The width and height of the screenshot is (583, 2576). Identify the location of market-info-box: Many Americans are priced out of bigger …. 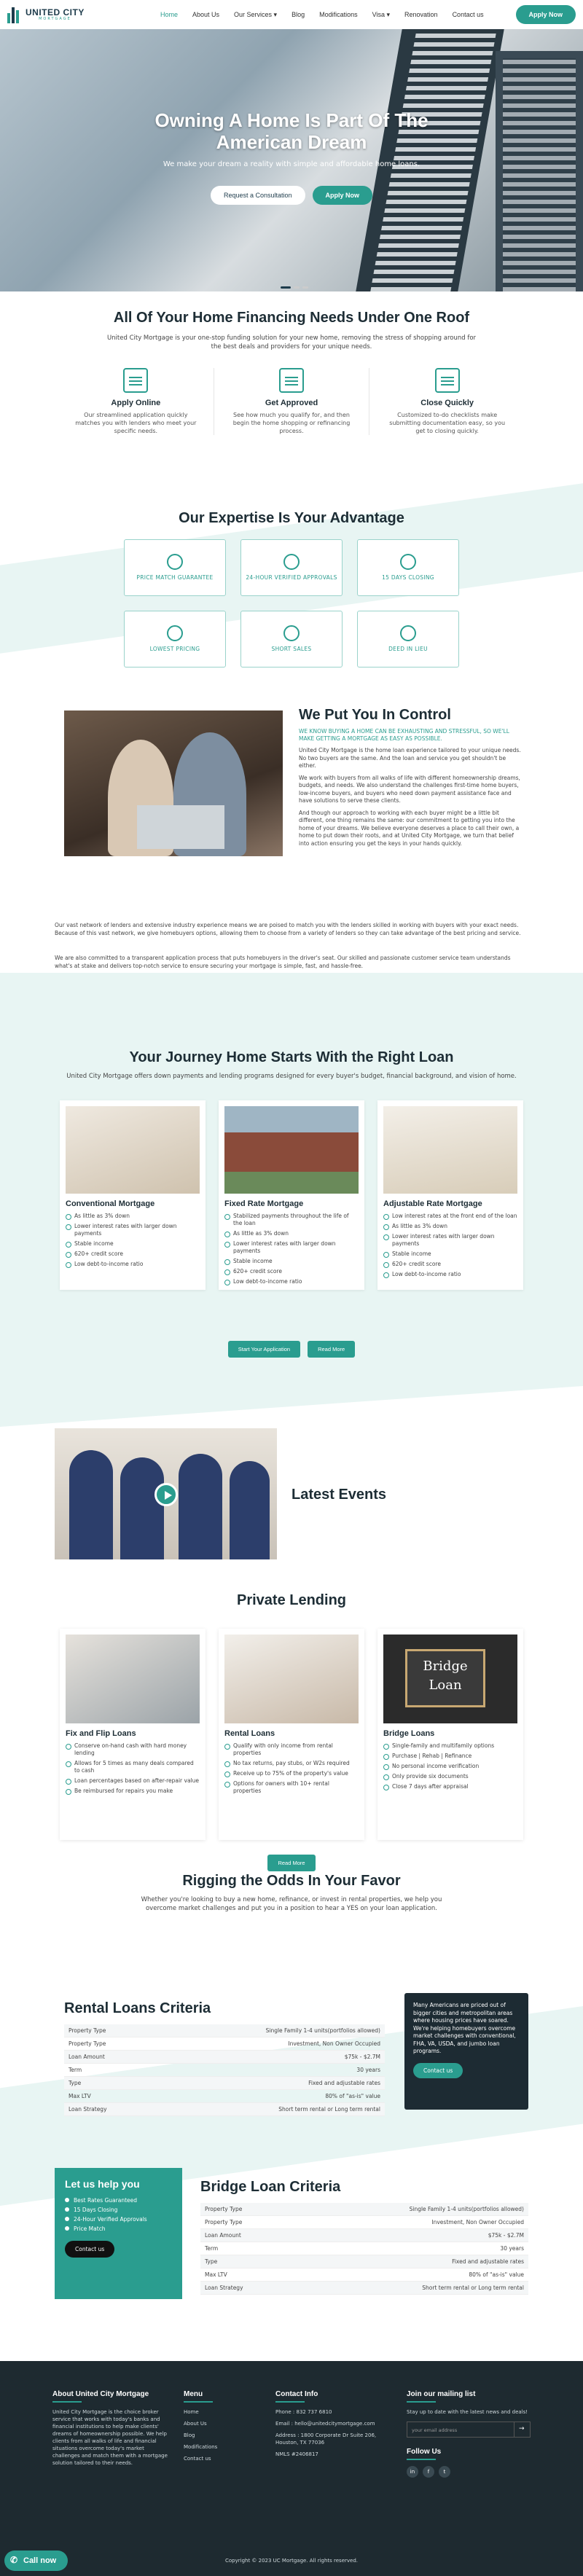
(466, 2051).